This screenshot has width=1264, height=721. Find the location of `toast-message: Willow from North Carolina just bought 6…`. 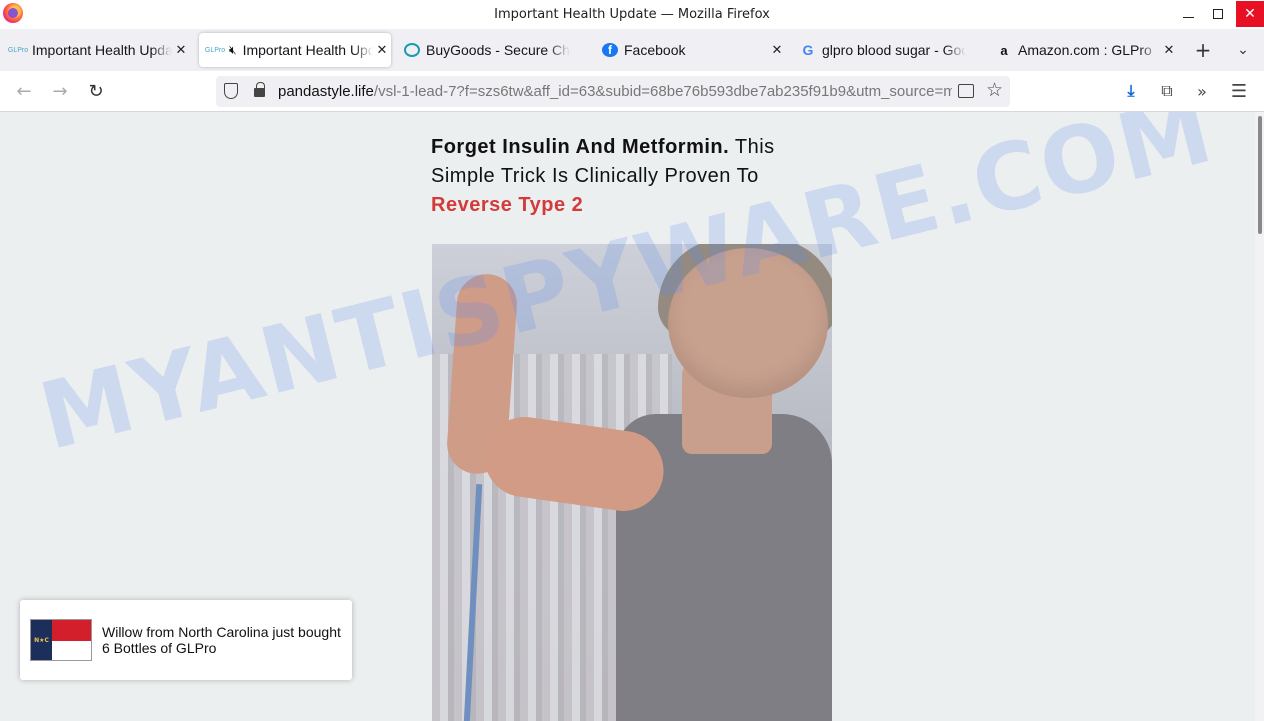

toast-message: Willow from North Carolina just bought 6… is located at coordinates (225, 640).